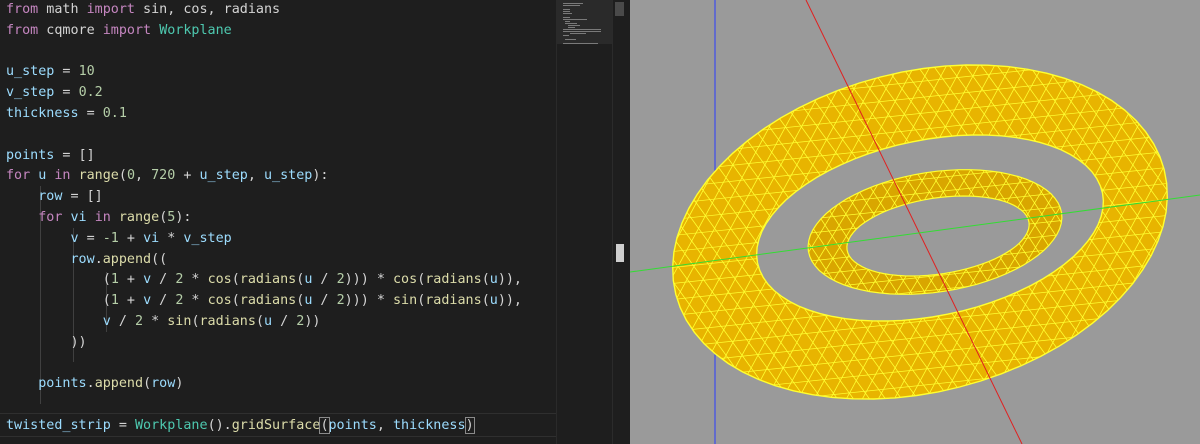  What do you see at coordinates (163, 176) in the screenshot?
I see `code-token: 720` at bounding box center [163, 176].